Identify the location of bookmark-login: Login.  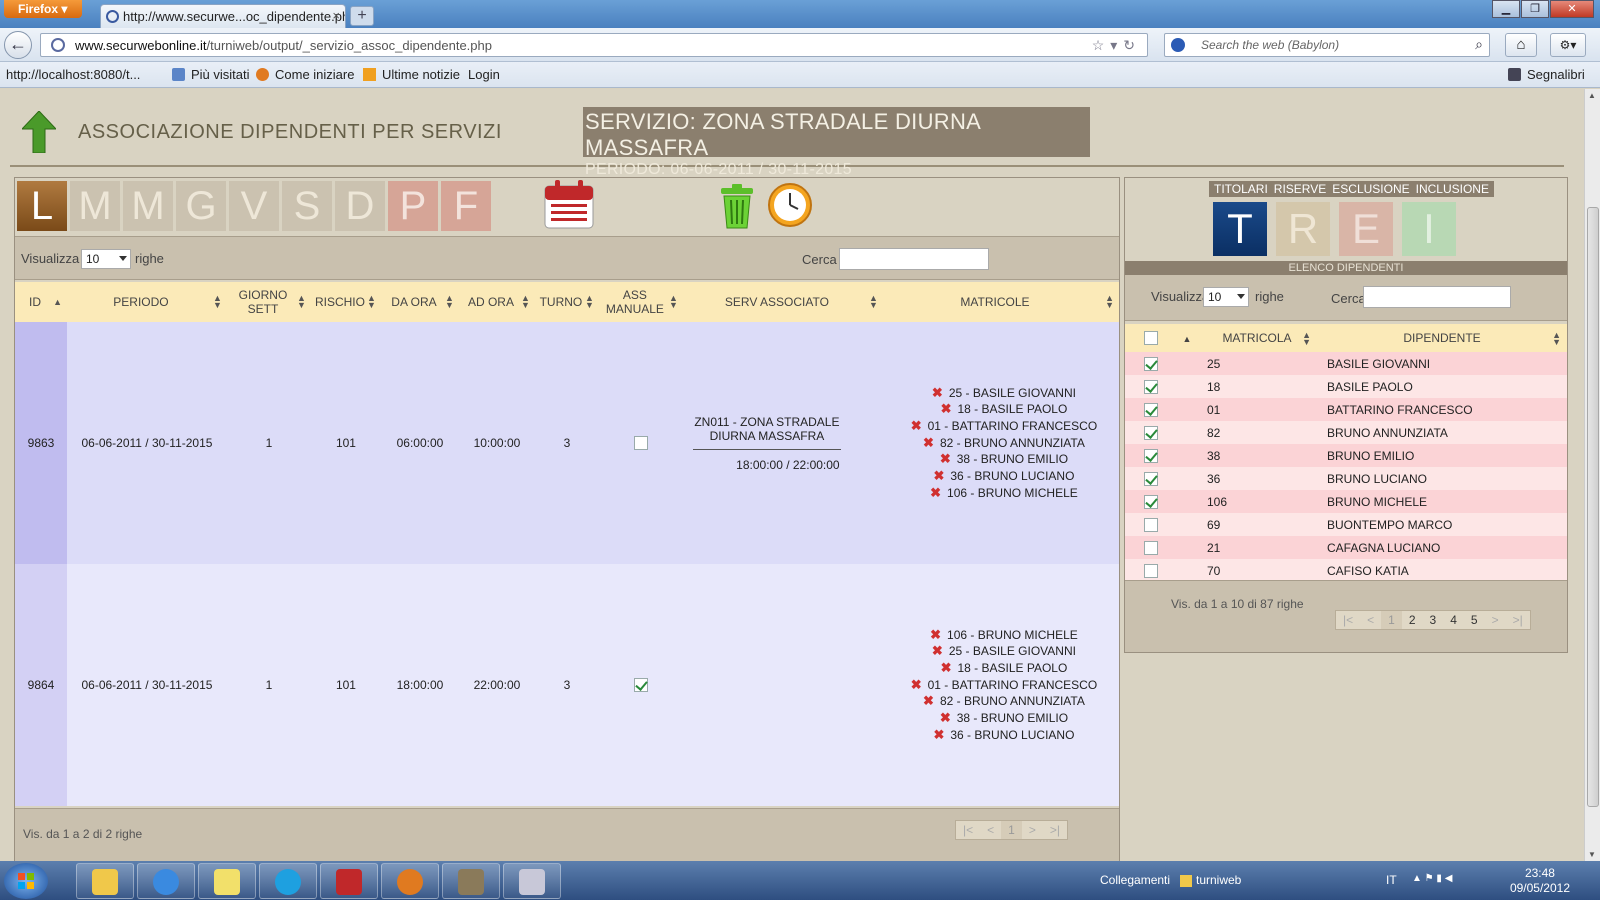
(484, 118).